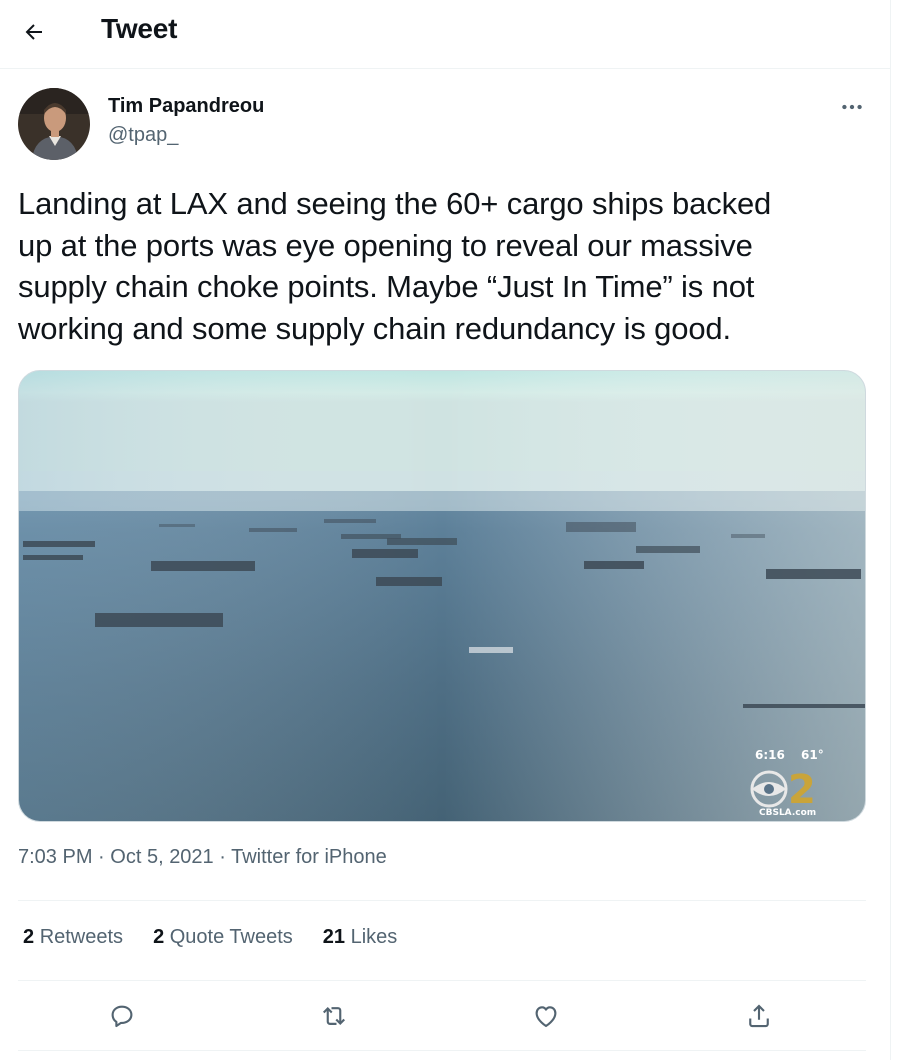 The image size is (900, 1060). I want to click on more-horizontal-icon, so click(852, 107).